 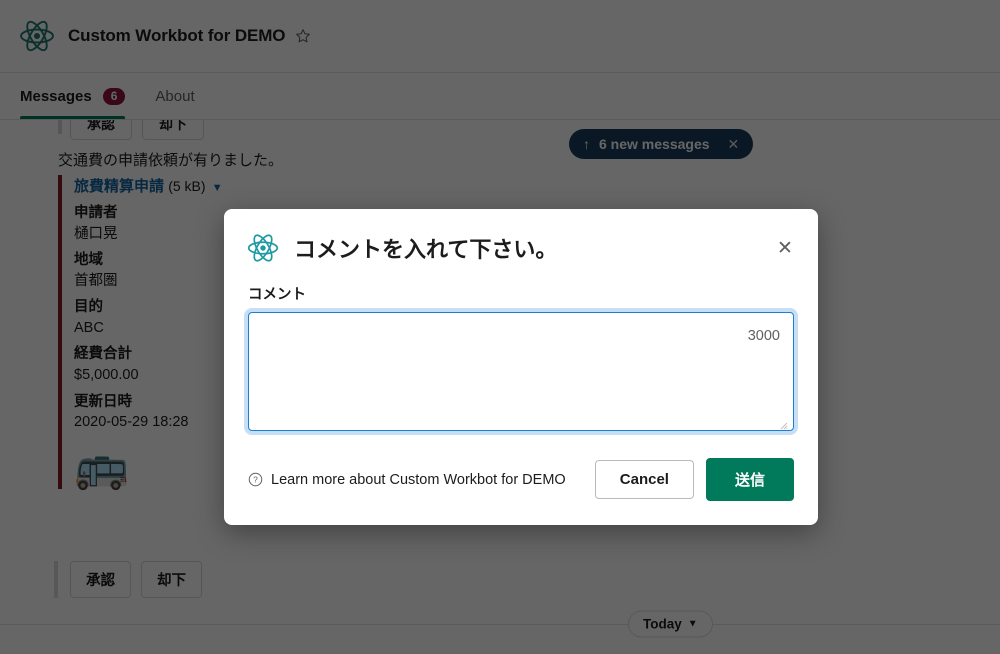 What do you see at coordinates (263, 248) in the screenshot?
I see `atom-icon` at bounding box center [263, 248].